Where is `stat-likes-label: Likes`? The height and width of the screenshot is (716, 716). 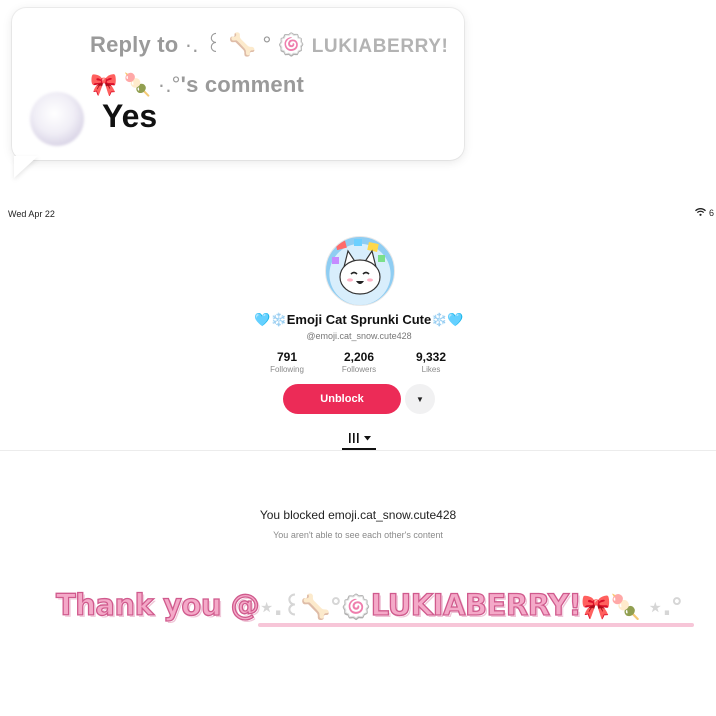
stat-likes-label: Likes is located at coordinates (431, 369).